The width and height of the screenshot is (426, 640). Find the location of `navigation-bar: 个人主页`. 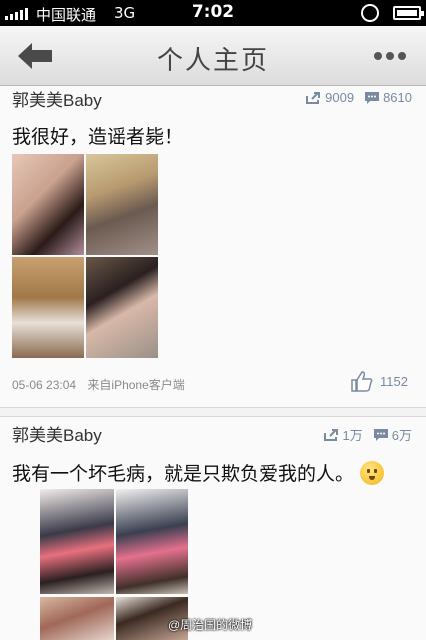

navigation-bar: 个人主页 is located at coordinates (213, 56).